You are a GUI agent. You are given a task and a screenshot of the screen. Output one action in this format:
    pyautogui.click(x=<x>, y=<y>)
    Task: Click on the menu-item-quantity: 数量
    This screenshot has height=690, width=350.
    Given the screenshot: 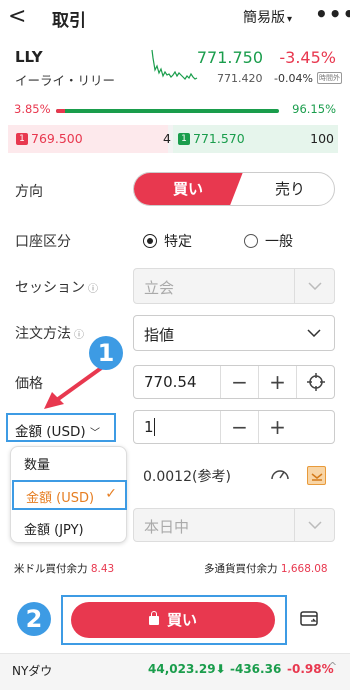 What is the action you would take?
    pyautogui.click(x=69, y=463)
    